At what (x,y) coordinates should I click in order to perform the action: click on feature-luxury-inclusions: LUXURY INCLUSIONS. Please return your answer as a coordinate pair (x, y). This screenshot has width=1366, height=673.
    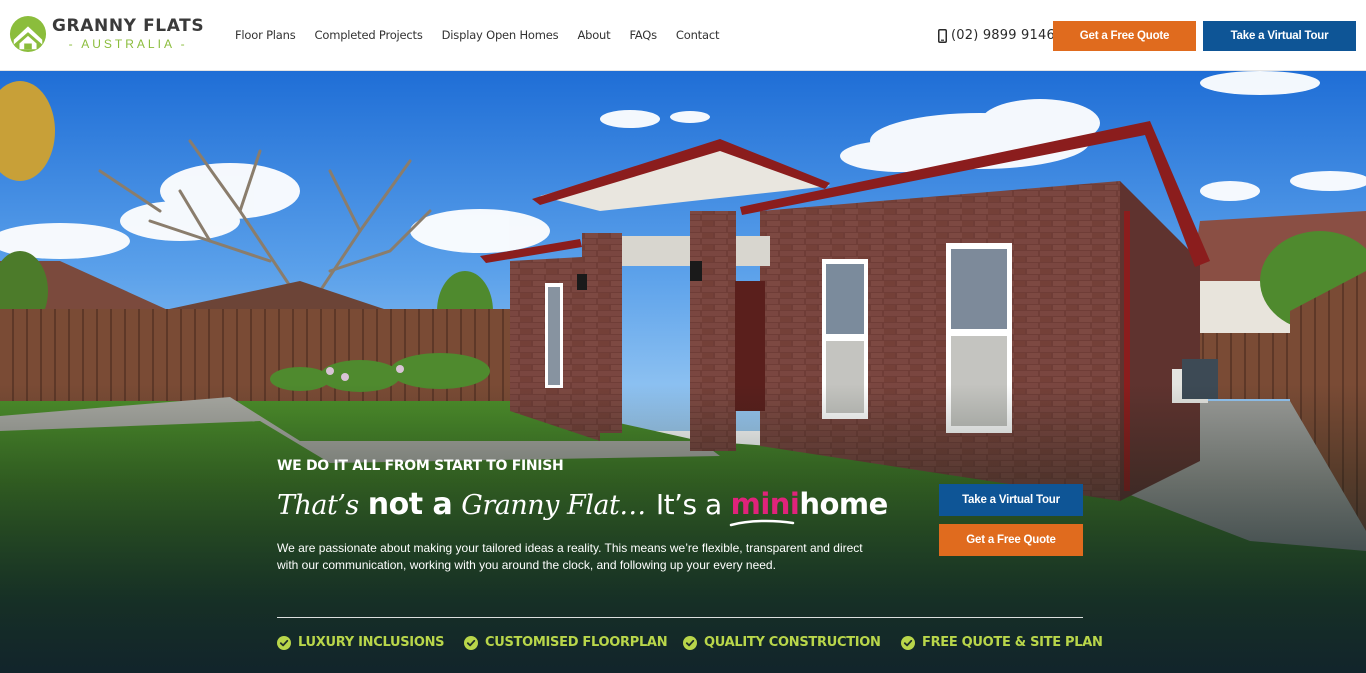
    Looking at the image, I should click on (361, 642).